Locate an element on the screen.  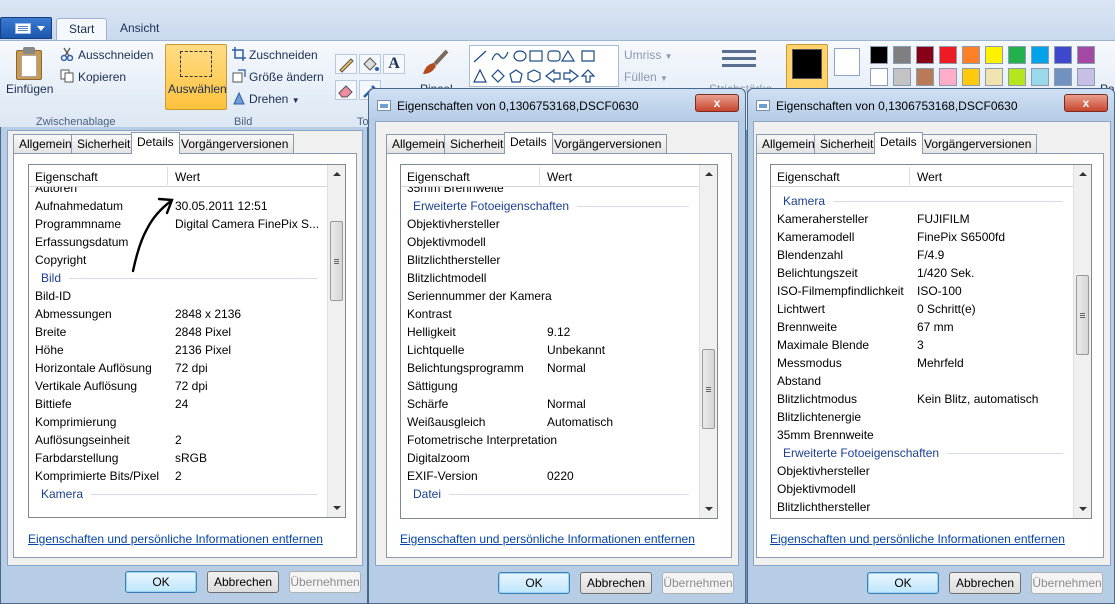
property-row: Sättigung is located at coordinates (550, 386).